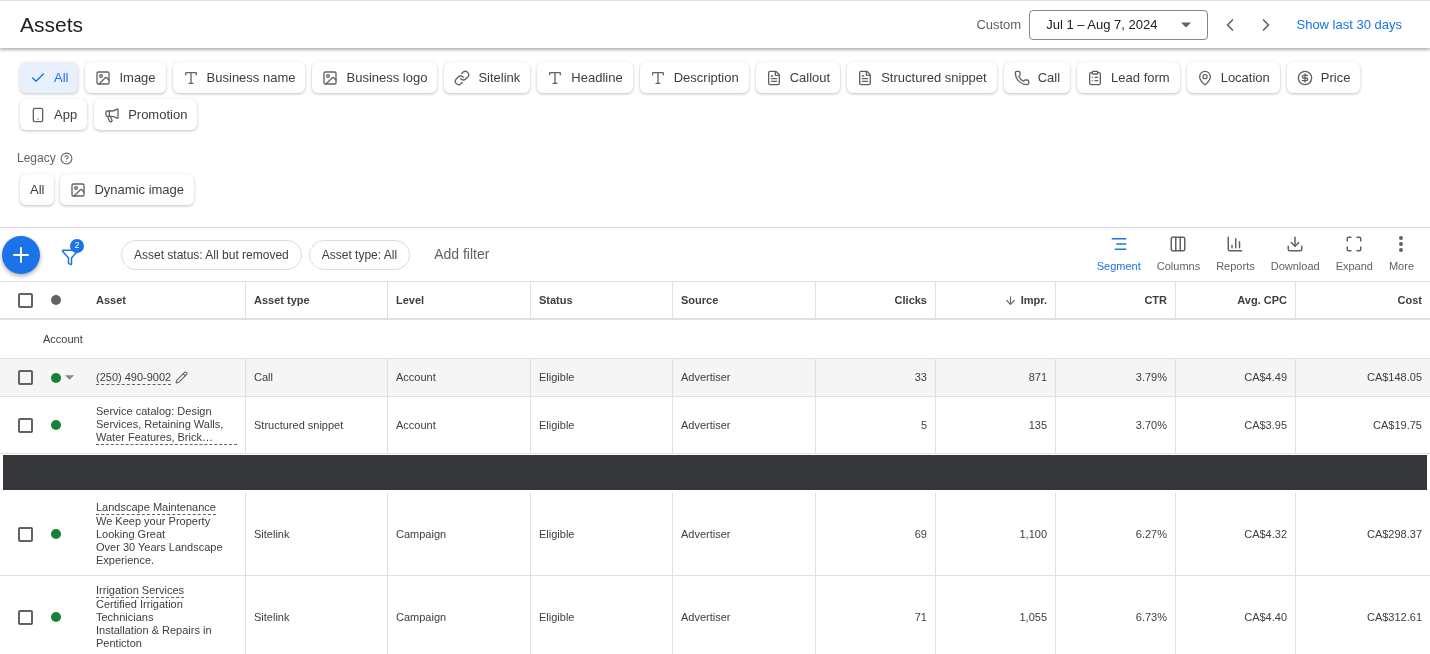 The width and height of the screenshot is (1430, 654). Describe the element at coordinates (1033, 617) in the screenshot. I see `table-cell-text: 1,055` at that location.